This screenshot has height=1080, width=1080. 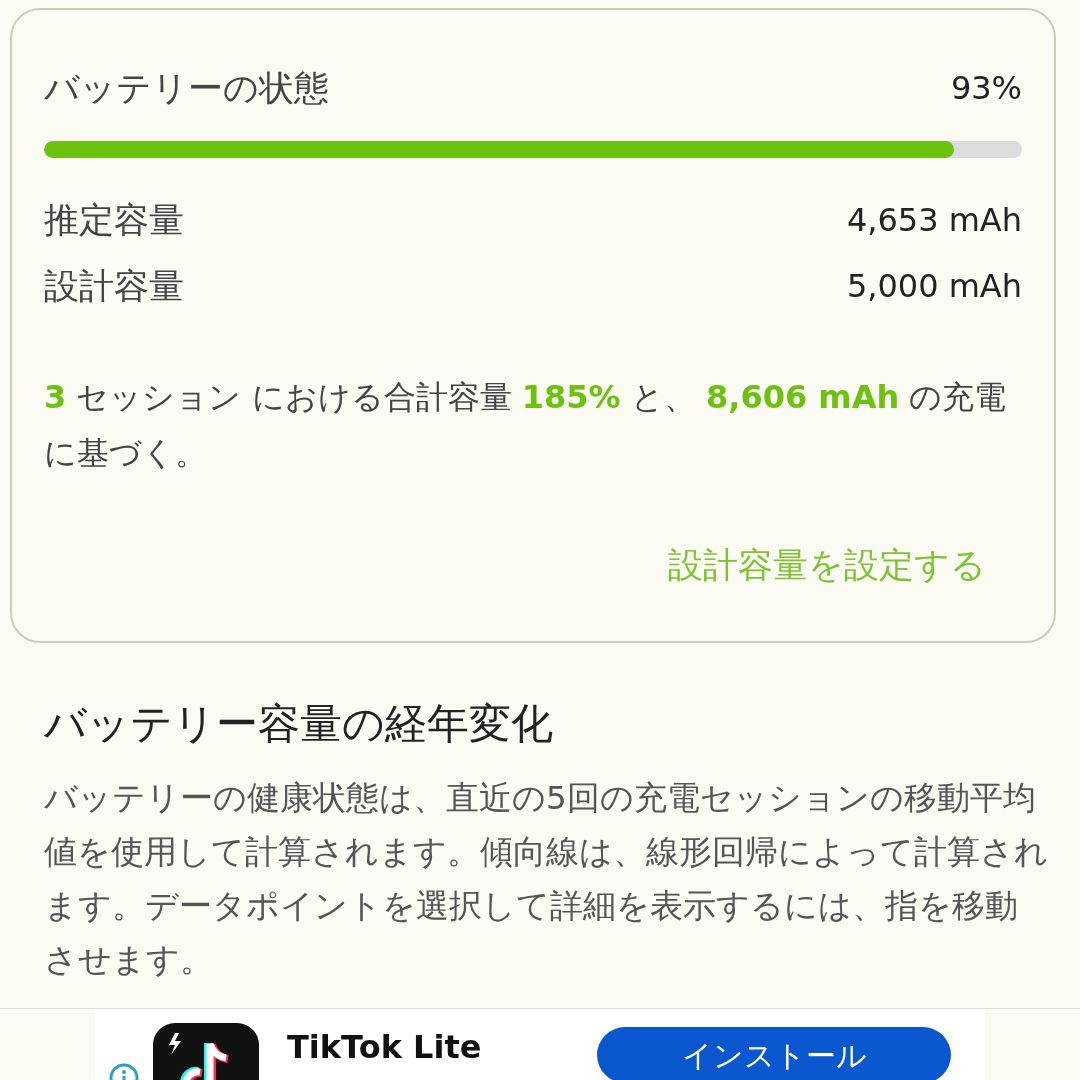 I want to click on app-name: TikTok Lite, so click(x=384, y=1047).